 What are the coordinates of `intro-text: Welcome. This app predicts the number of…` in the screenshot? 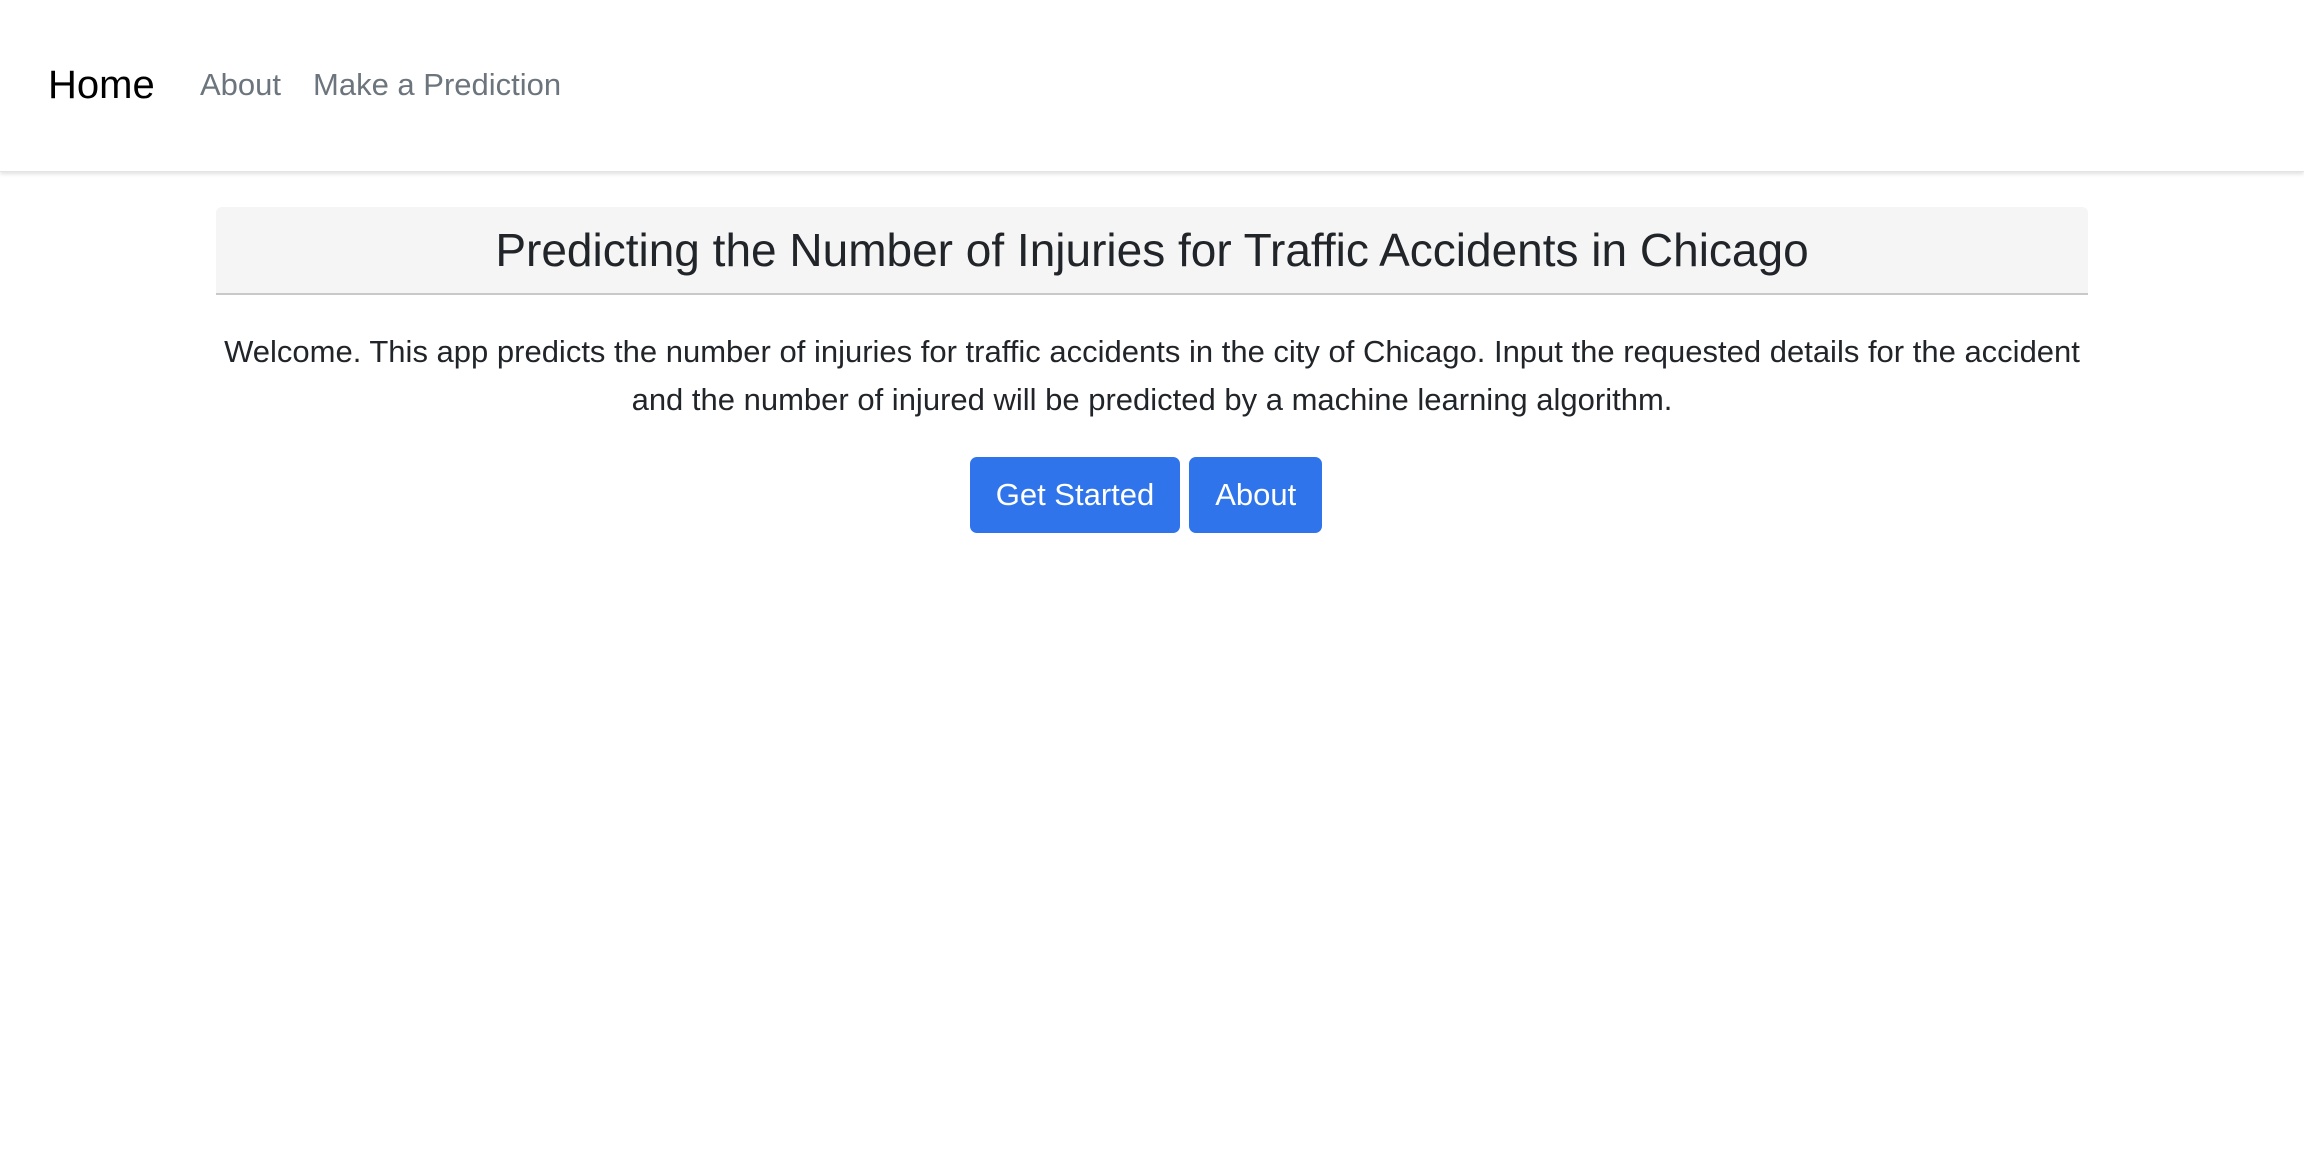 It's located at (1152, 375).